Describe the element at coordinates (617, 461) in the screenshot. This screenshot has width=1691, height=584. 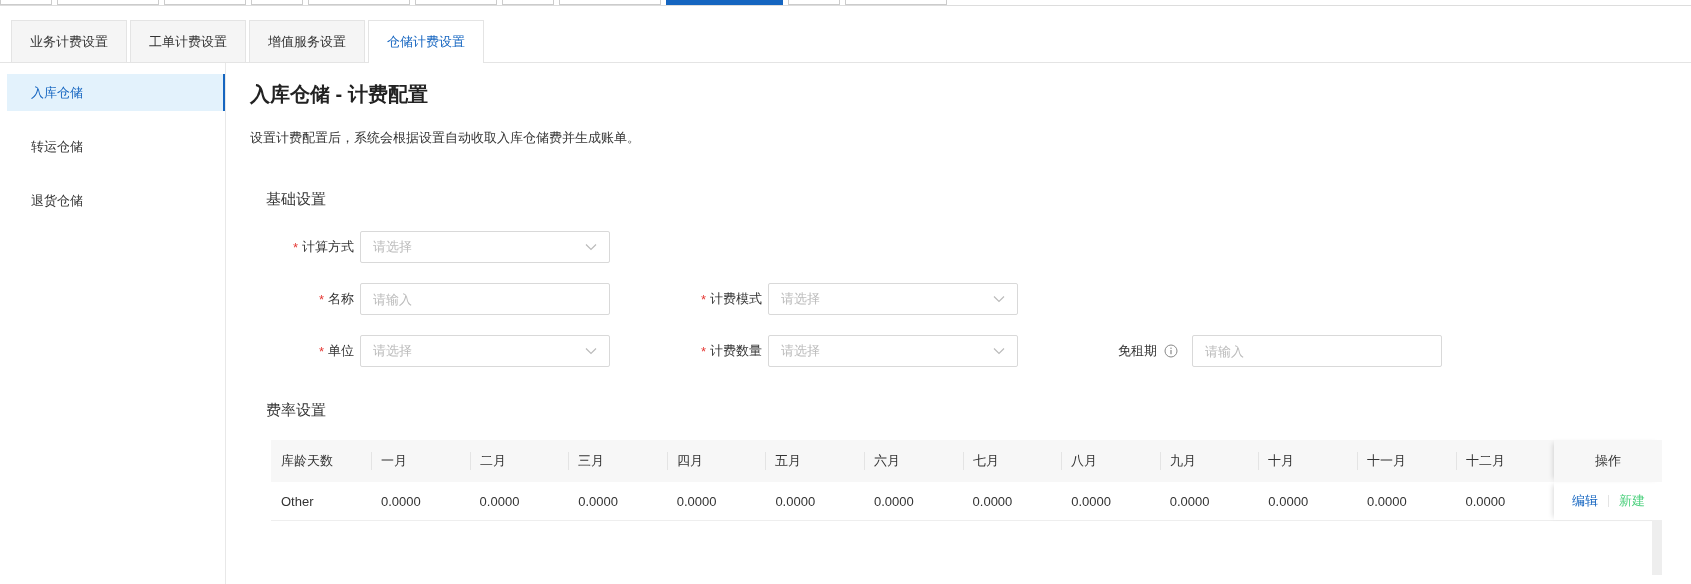
I see `column-header: 三月` at that location.